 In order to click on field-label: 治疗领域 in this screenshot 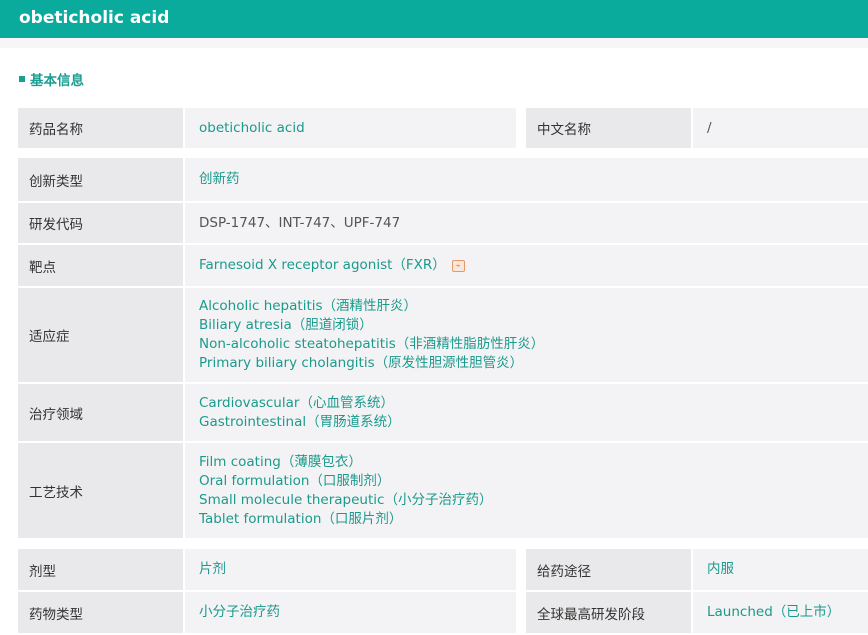, I will do `click(101, 412)`.